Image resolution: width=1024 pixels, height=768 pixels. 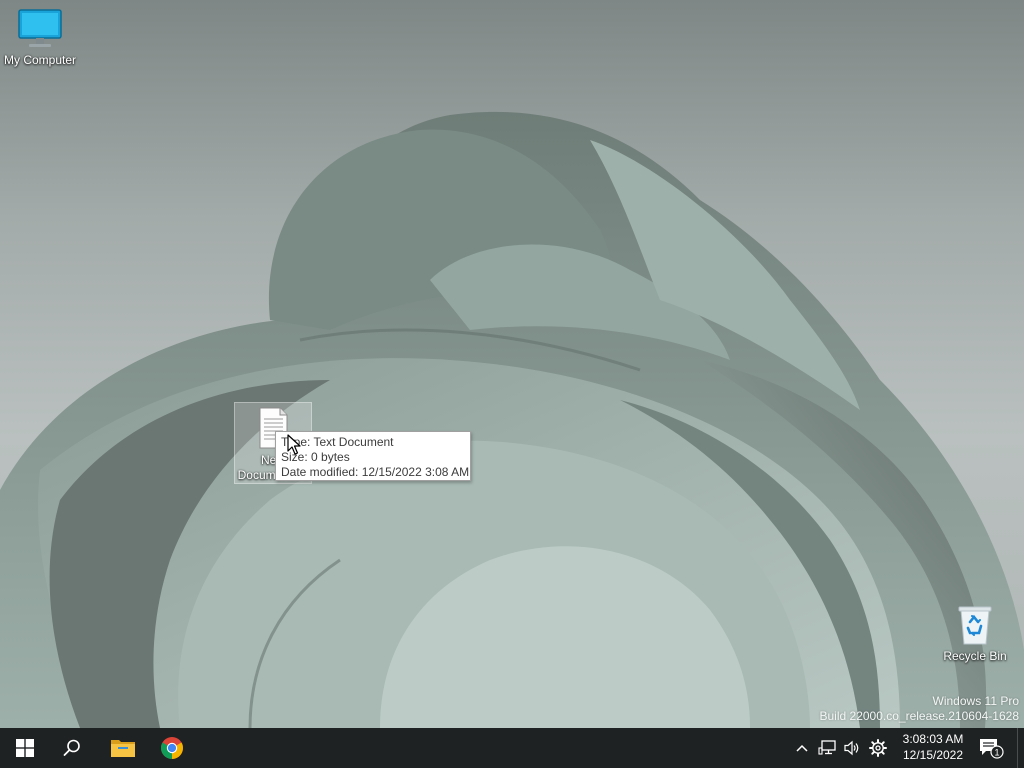 What do you see at coordinates (512, 748) in the screenshot?
I see `taskbar: 3:08:03 AM 12/15/2022 1` at bounding box center [512, 748].